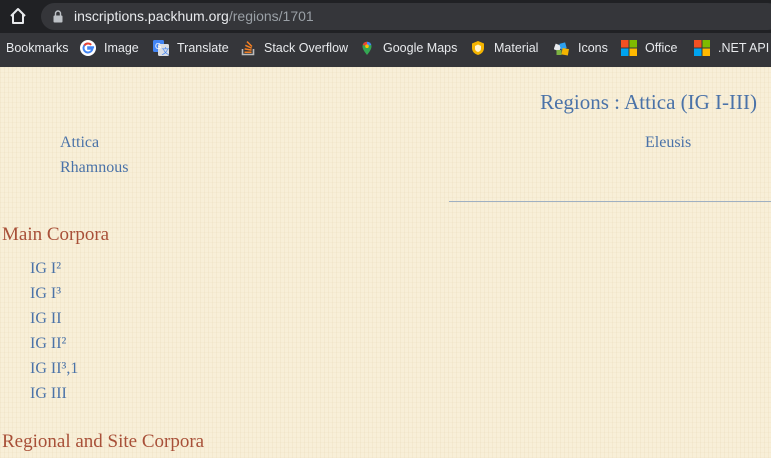 The image size is (771, 458). Describe the element at coordinates (661, 48) in the screenshot. I see `bookmark-label: Office` at that location.